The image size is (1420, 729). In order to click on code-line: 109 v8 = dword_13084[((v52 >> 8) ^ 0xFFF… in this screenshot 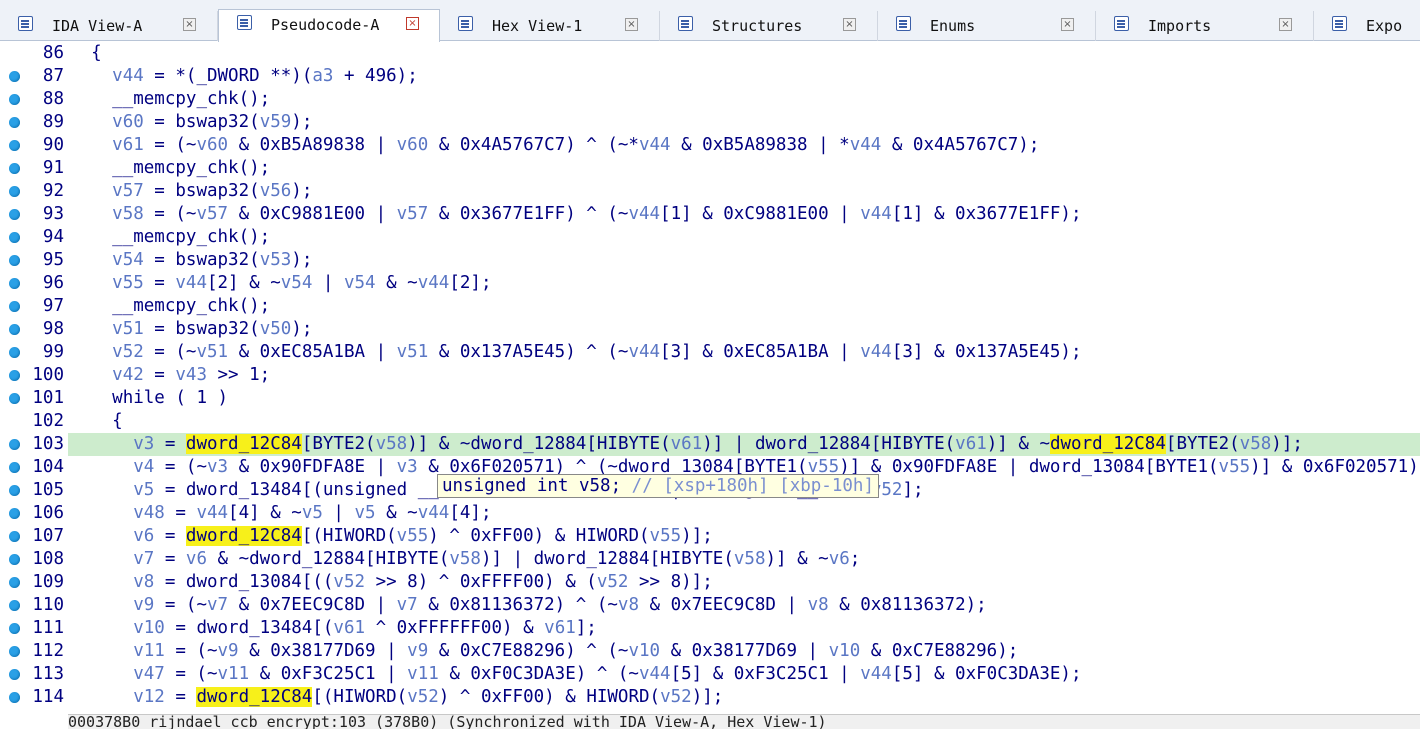, I will do `click(710, 582)`.